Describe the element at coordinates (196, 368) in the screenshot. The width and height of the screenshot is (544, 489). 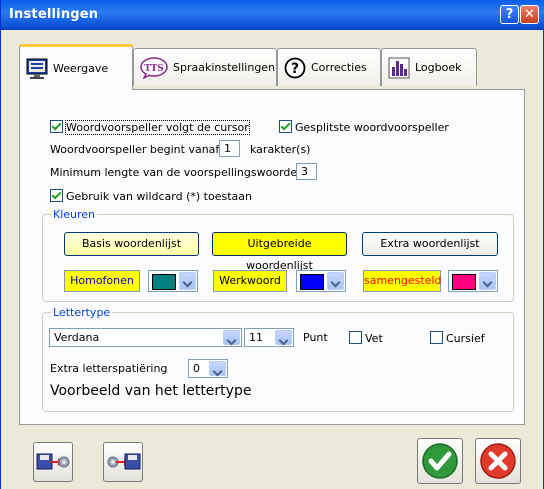
I see `spacing-value: 0` at that location.